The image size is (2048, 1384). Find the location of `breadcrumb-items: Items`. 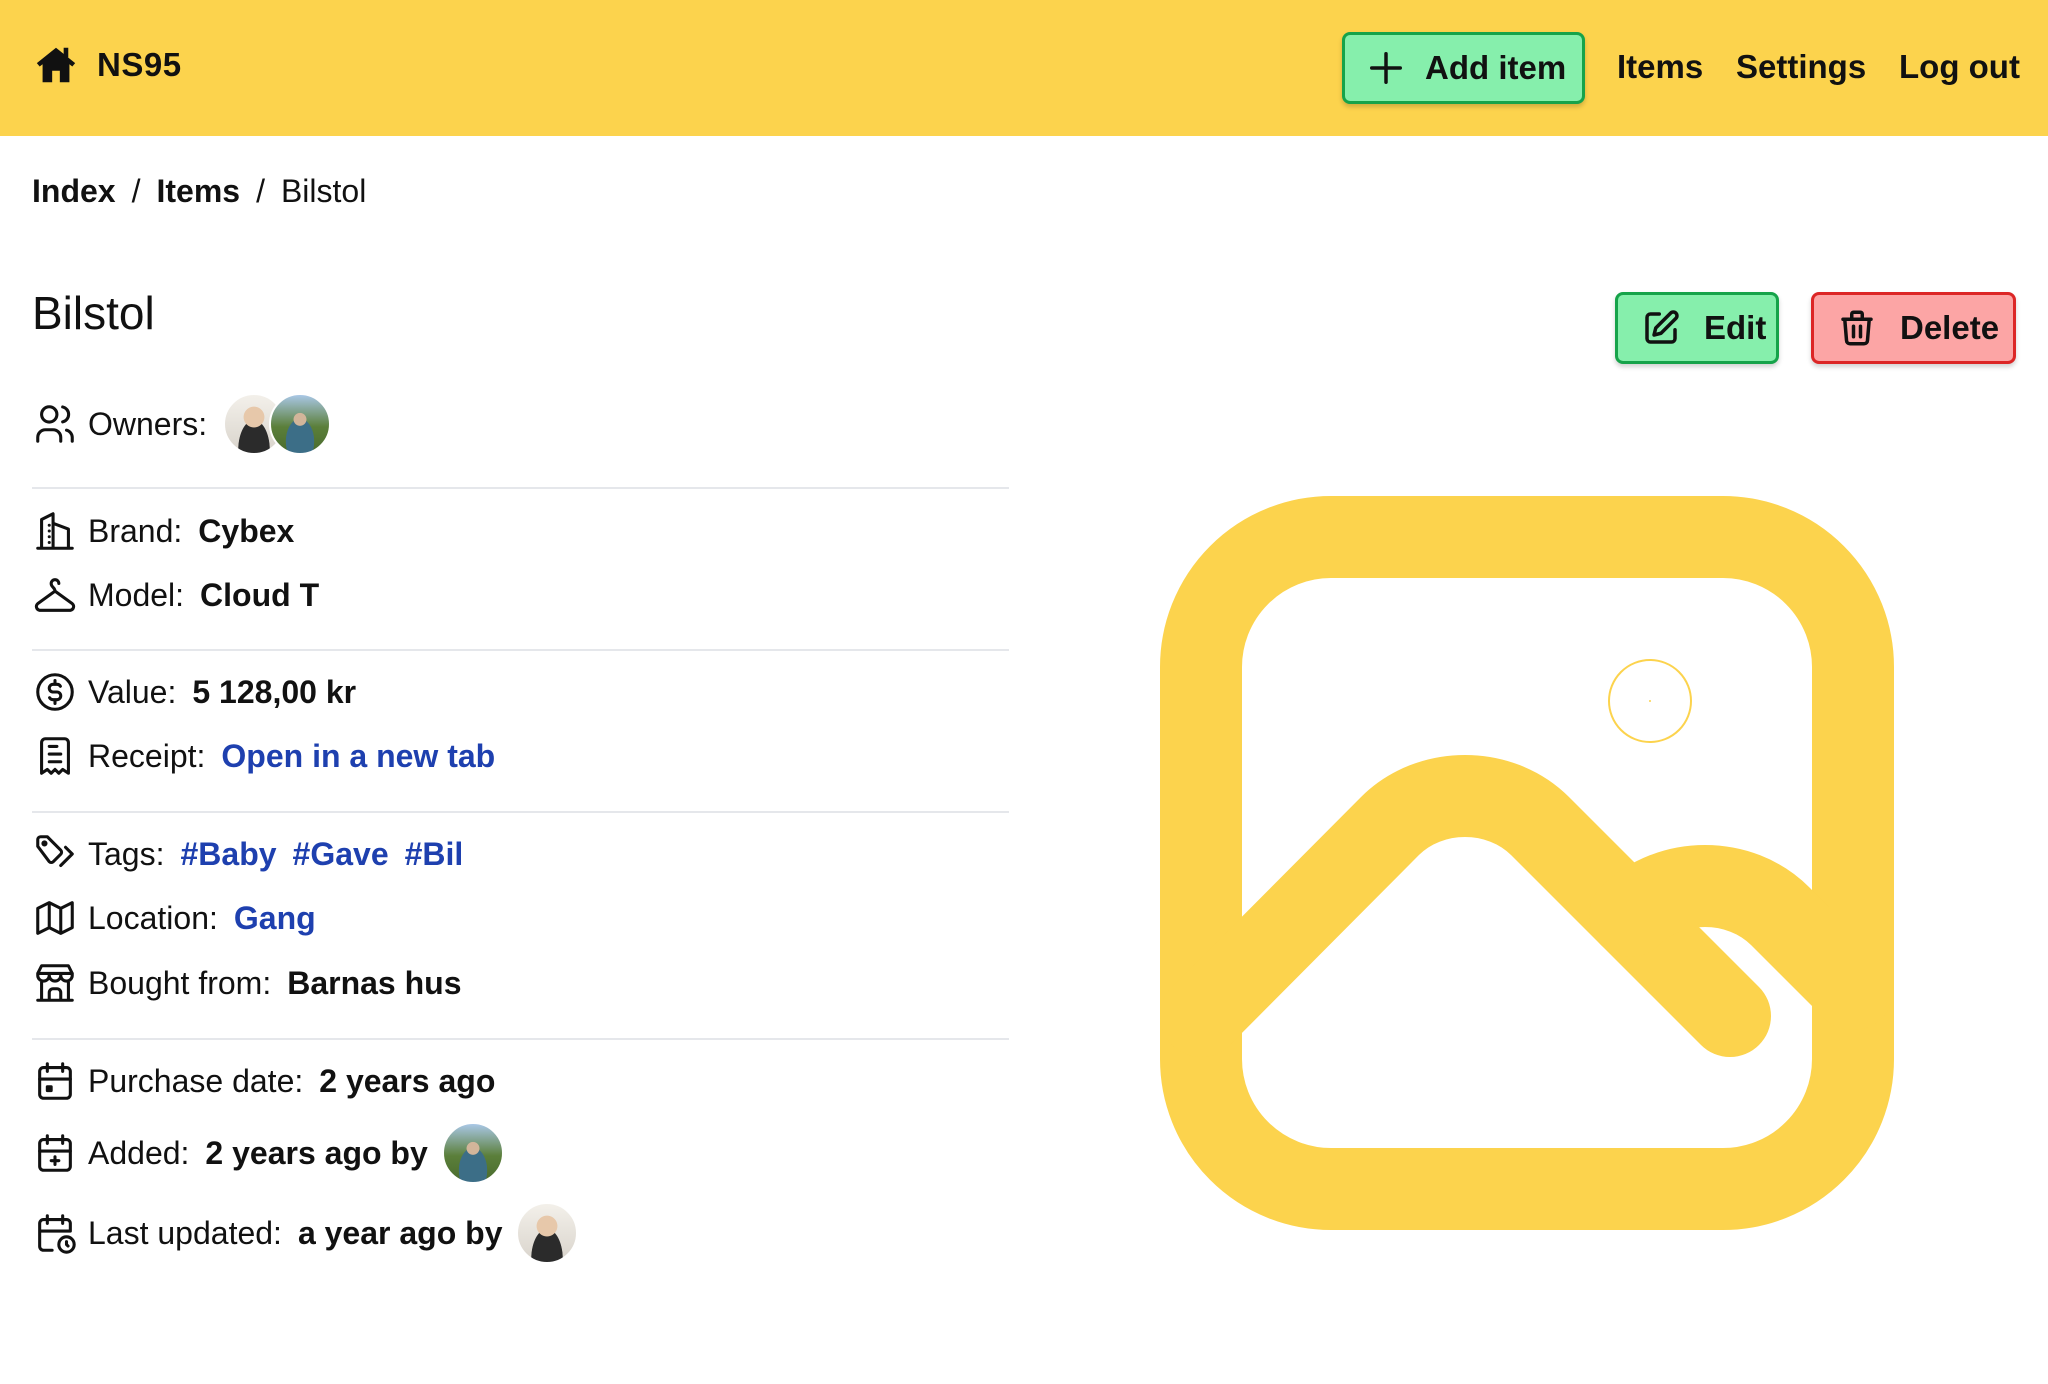

breadcrumb-items: Items is located at coordinates (198, 191).